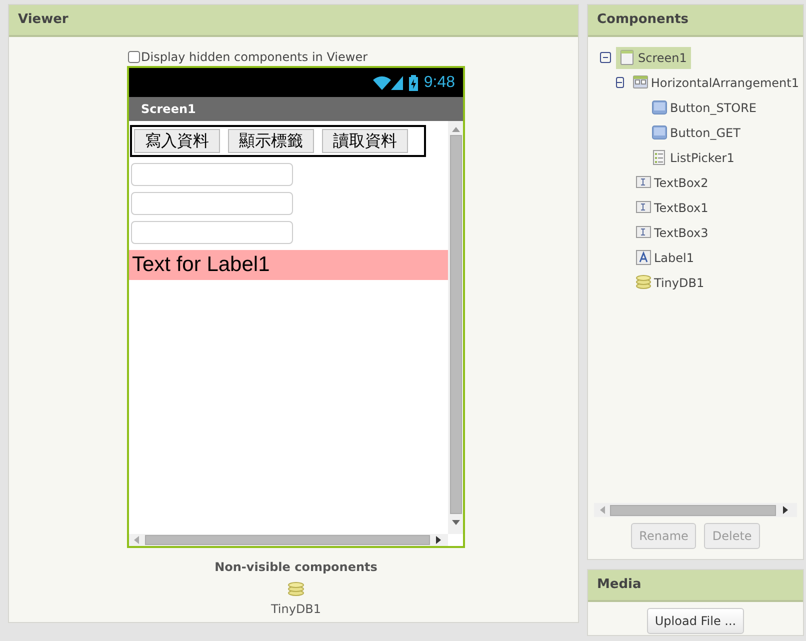 This screenshot has width=806, height=641. I want to click on preview-button: 讀取資料, so click(365, 141).